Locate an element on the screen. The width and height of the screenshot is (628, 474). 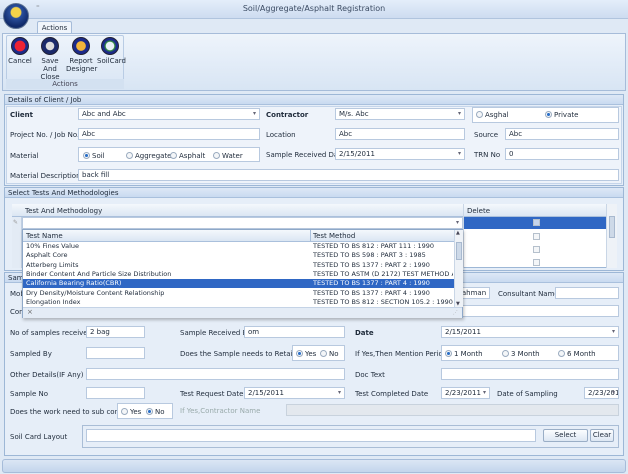
cancel-button: Cancel is located at coordinates (20, 51).